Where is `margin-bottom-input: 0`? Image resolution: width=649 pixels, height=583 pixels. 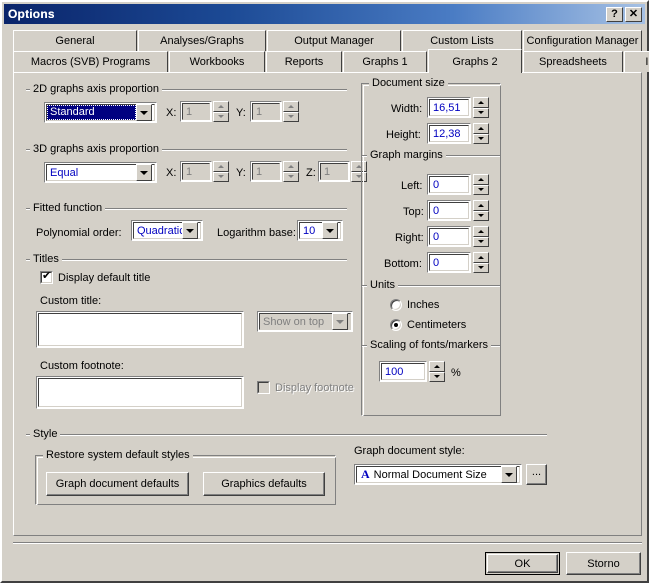 margin-bottom-input: 0 is located at coordinates (449, 262).